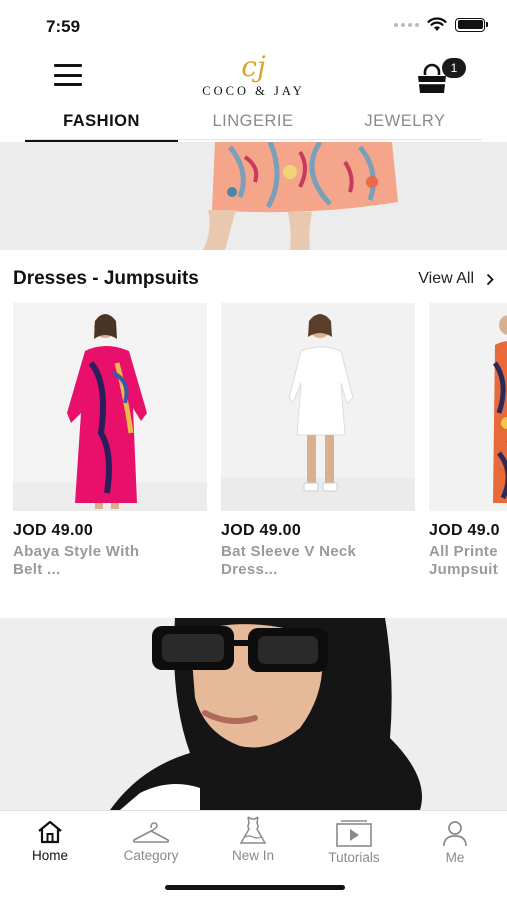 The width and height of the screenshot is (507, 900). Describe the element at coordinates (101, 122) in the screenshot. I see `tab-fashion: FASHION` at that location.